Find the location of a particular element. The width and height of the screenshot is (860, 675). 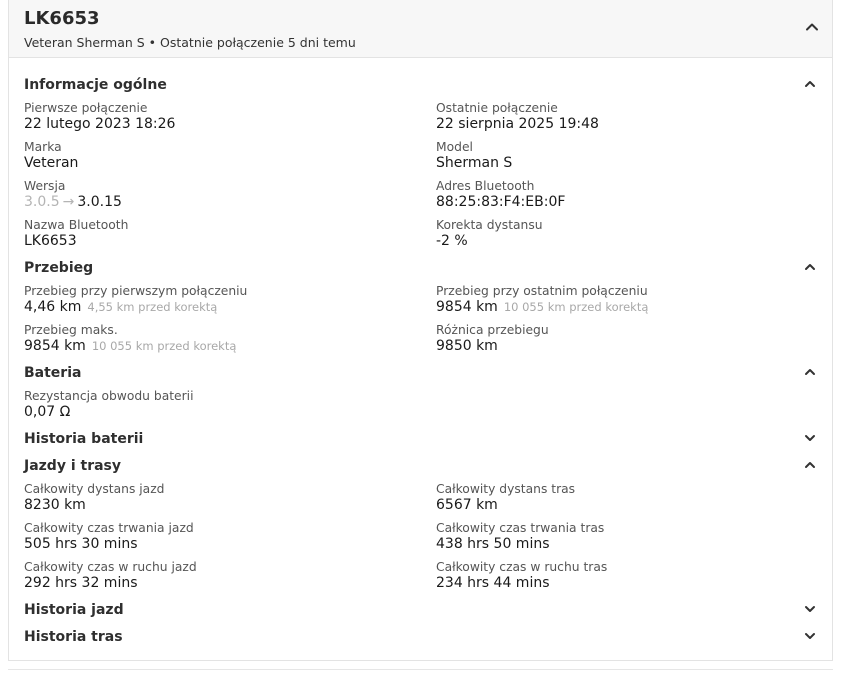

field-label: Całkowity dystans jazd is located at coordinates (94, 489).